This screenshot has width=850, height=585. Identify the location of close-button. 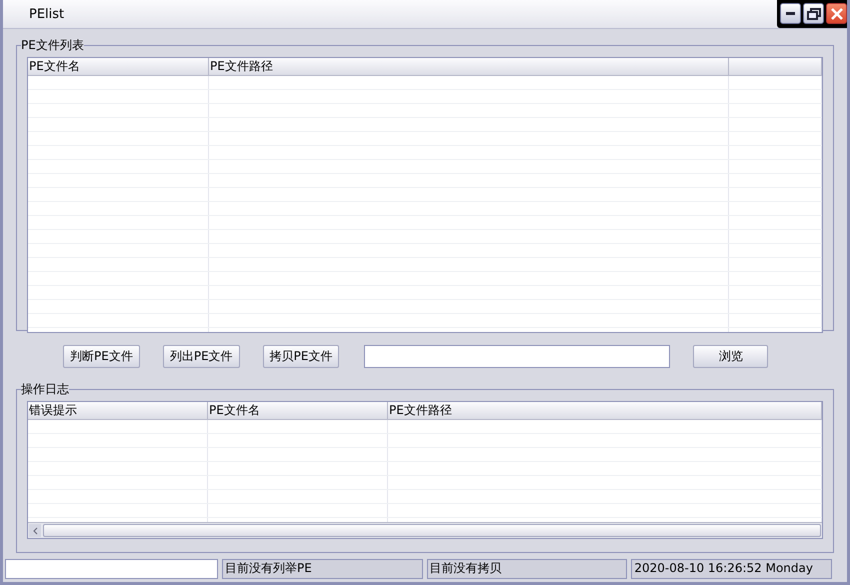
(836, 13).